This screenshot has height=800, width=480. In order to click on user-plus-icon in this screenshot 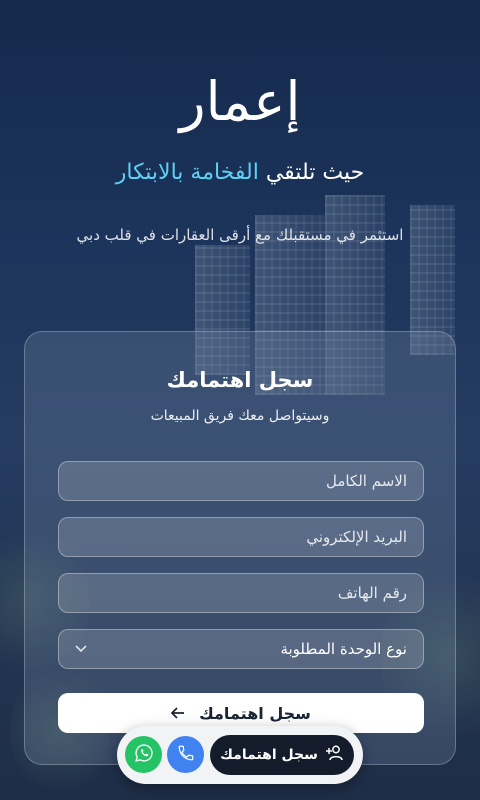, I will do `click(334, 755)`.